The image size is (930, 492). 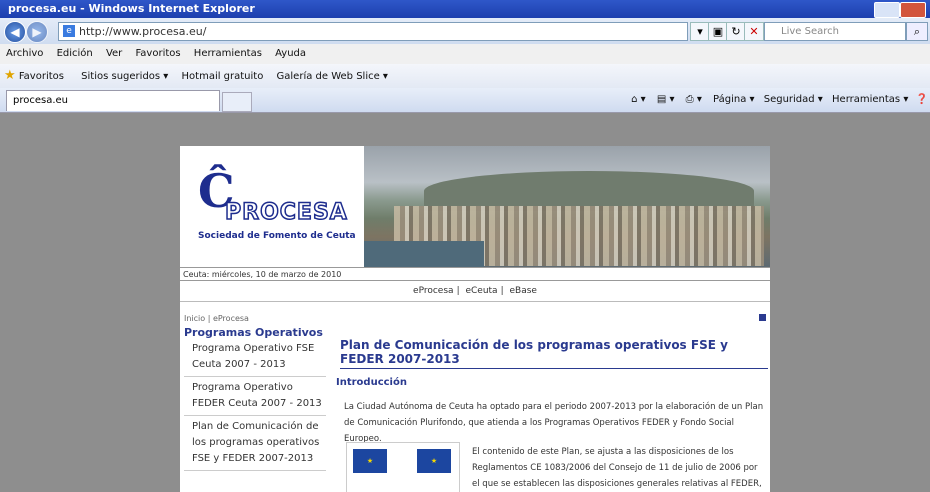 What do you see at coordinates (922, 99) in the screenshot?
I see `help-icon: ❓` at bounding box center [922, 99].